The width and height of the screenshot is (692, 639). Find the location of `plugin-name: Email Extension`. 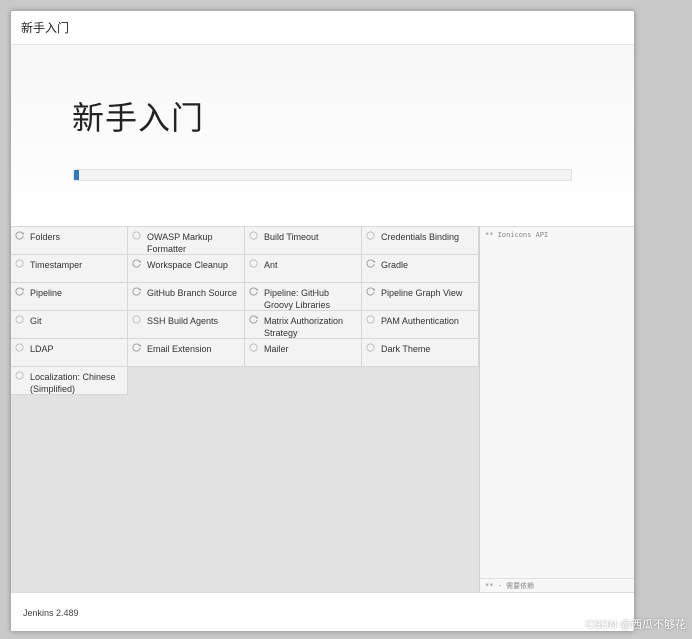

plugin-name: Email Extension is located at coordinates (179, 349).